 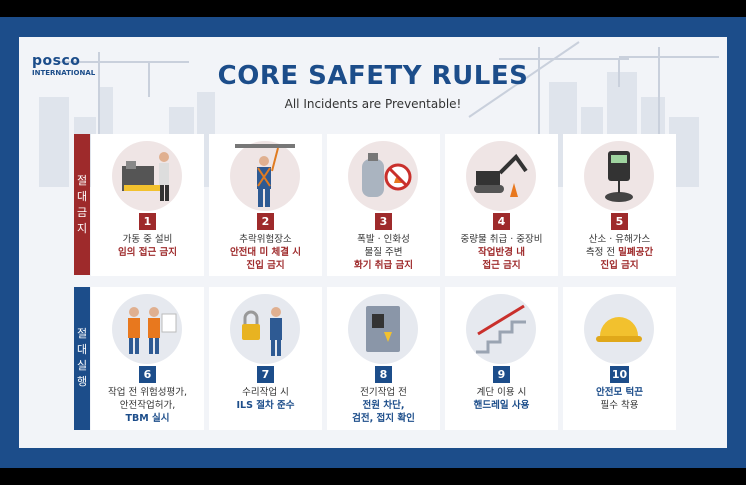 What do you see at coordinates (82, 204) in the screenshot?
I see `section-label-prohibited: 절 대 금 지` at bounding box center [82, 204].